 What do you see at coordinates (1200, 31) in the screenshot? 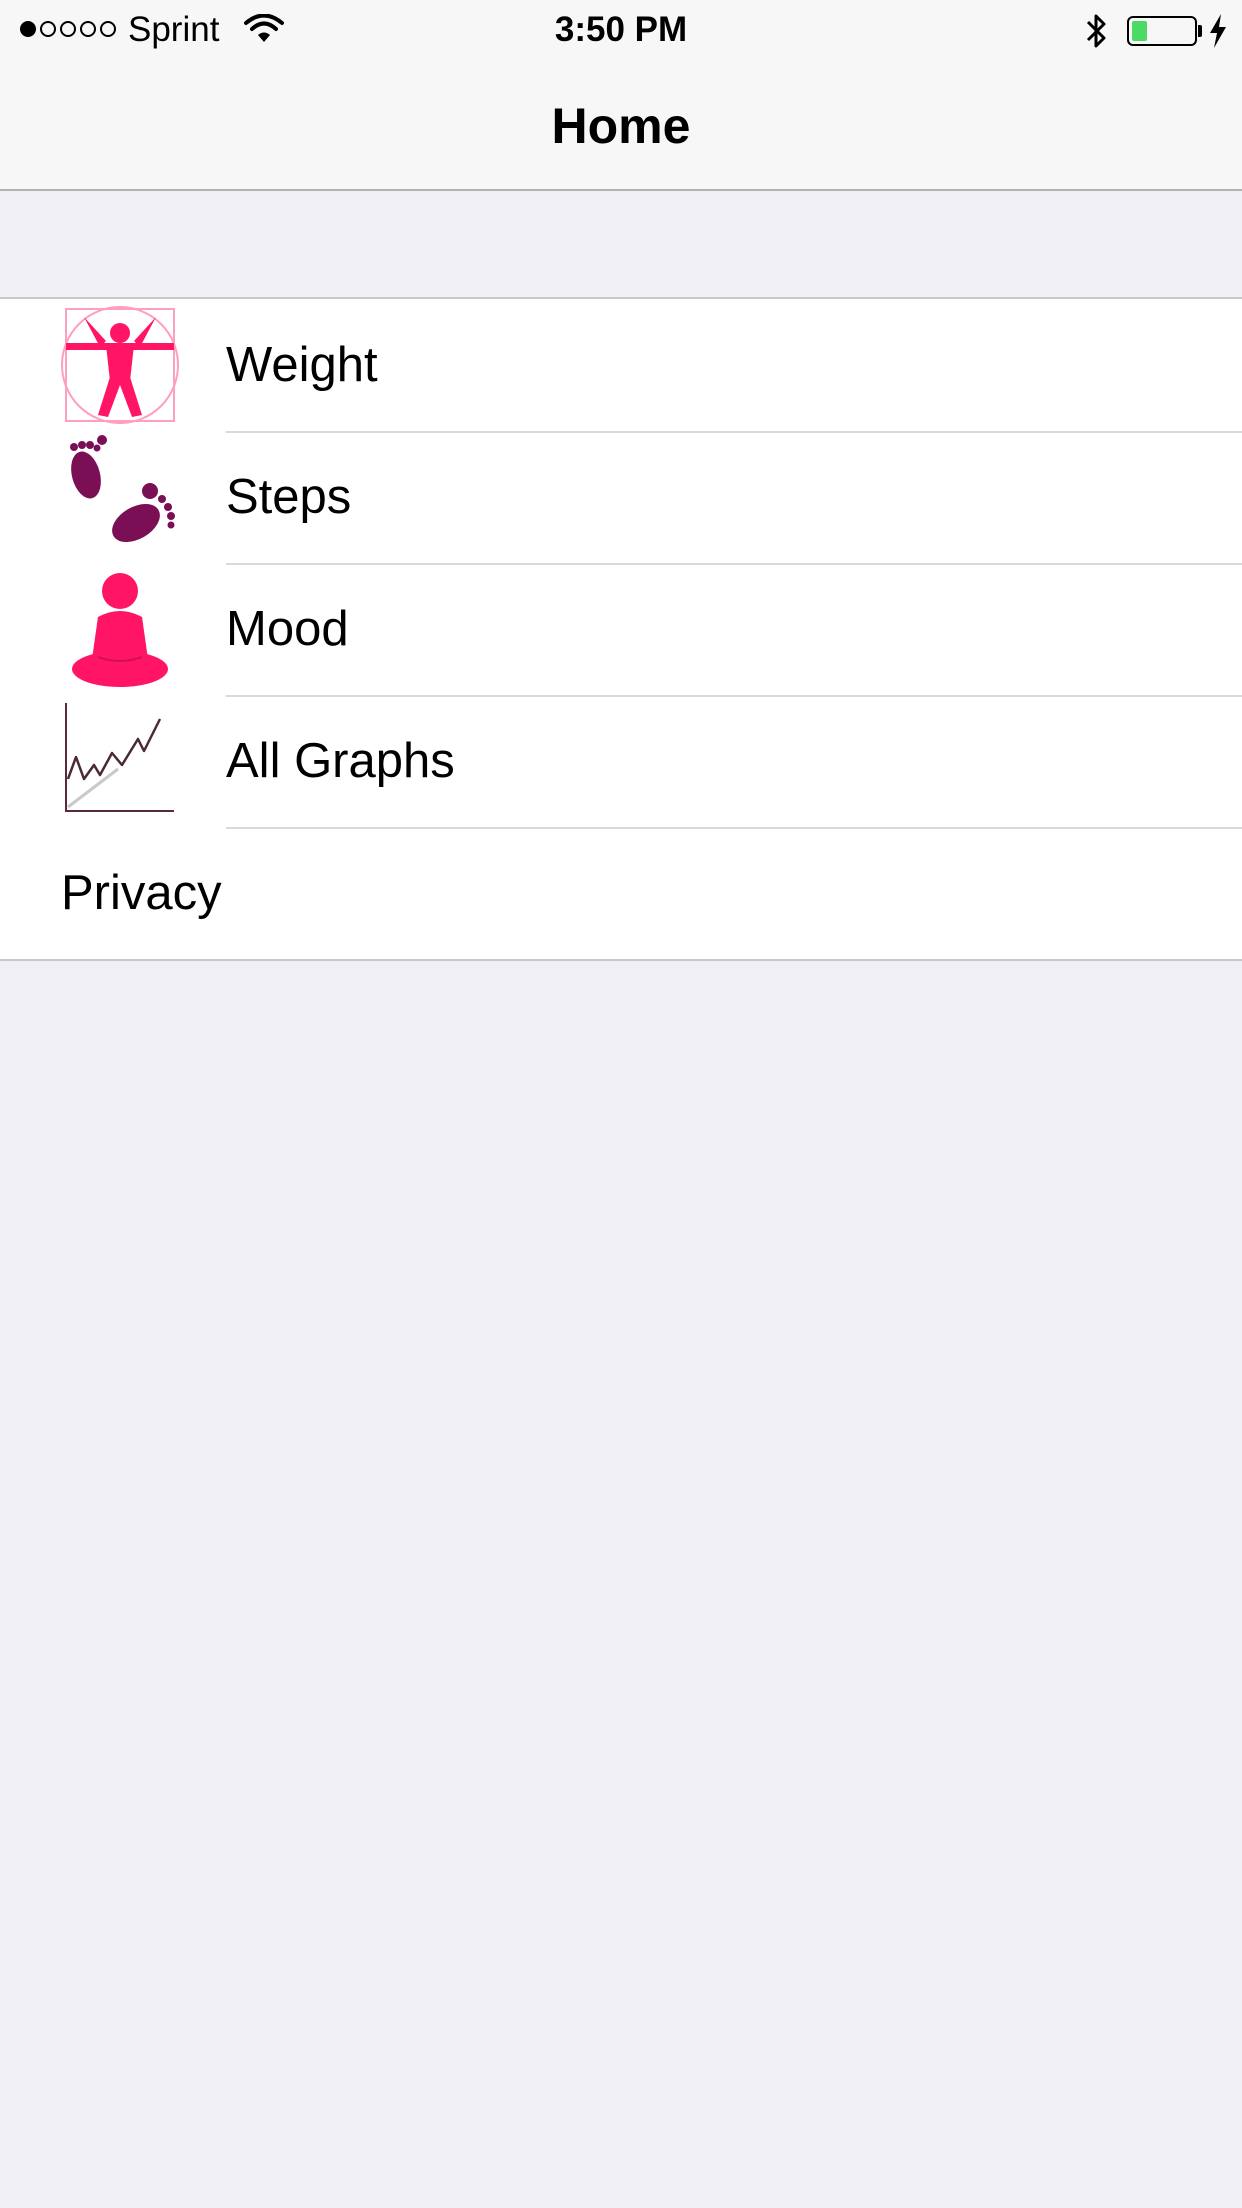
I see `battery-tip` at bounding box center [1200, 31].